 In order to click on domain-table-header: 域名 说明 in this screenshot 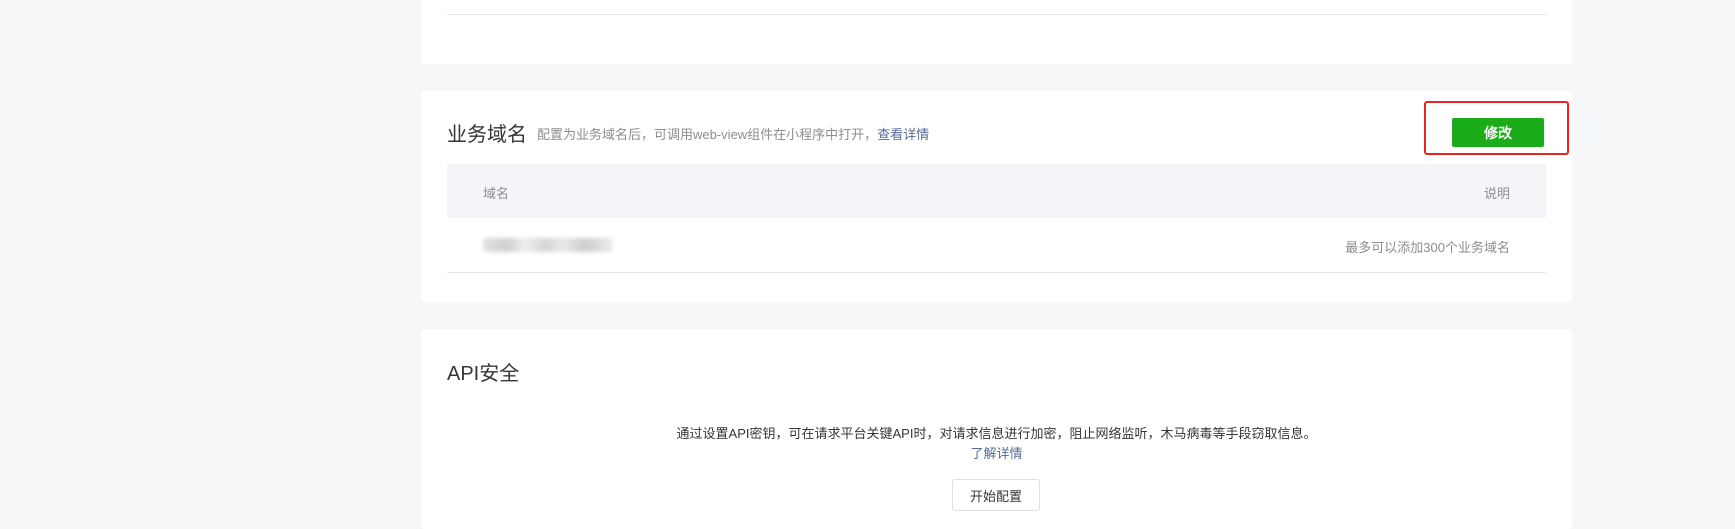, I will do `click(996, 191)`.